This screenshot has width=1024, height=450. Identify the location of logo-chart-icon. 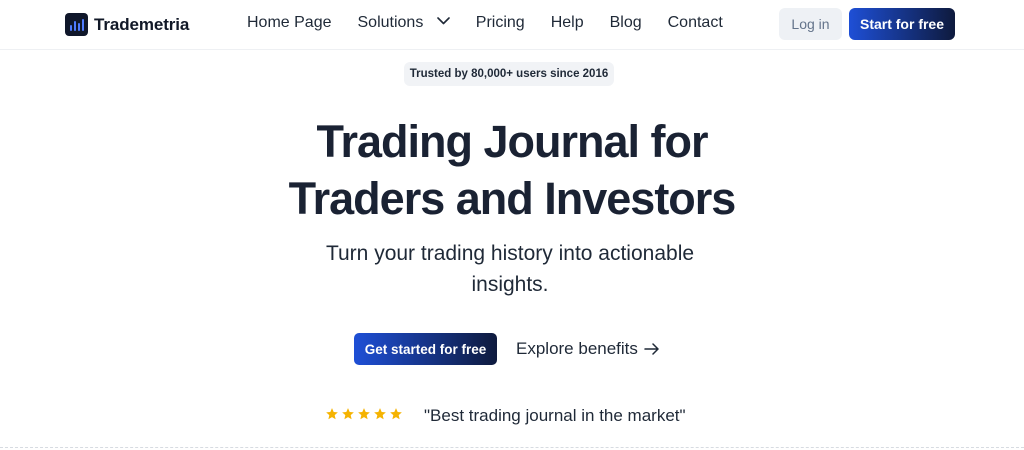
(76, 24).